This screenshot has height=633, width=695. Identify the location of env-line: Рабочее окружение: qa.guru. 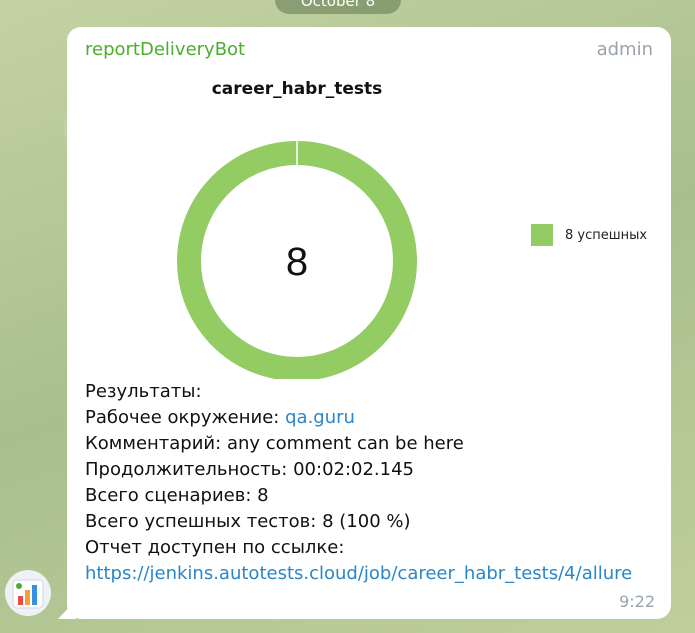
(372, 418).